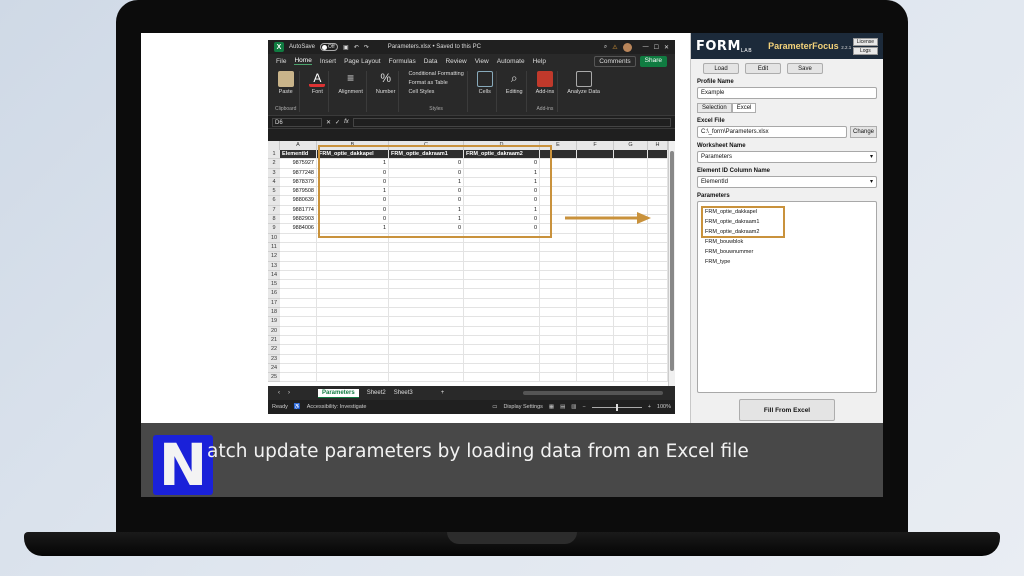  What do you see at coordinates (772, 132) in the screenshot?
I see `excel-file-input: C:\_form\Parameters.xlsx` at bounding box center [772, 132].